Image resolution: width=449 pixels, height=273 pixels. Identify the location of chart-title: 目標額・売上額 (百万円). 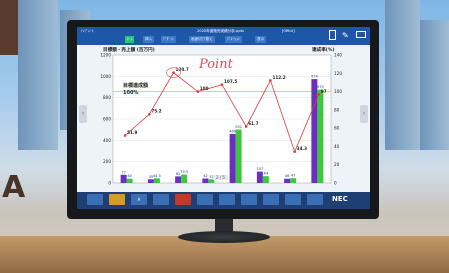
(129, 50).